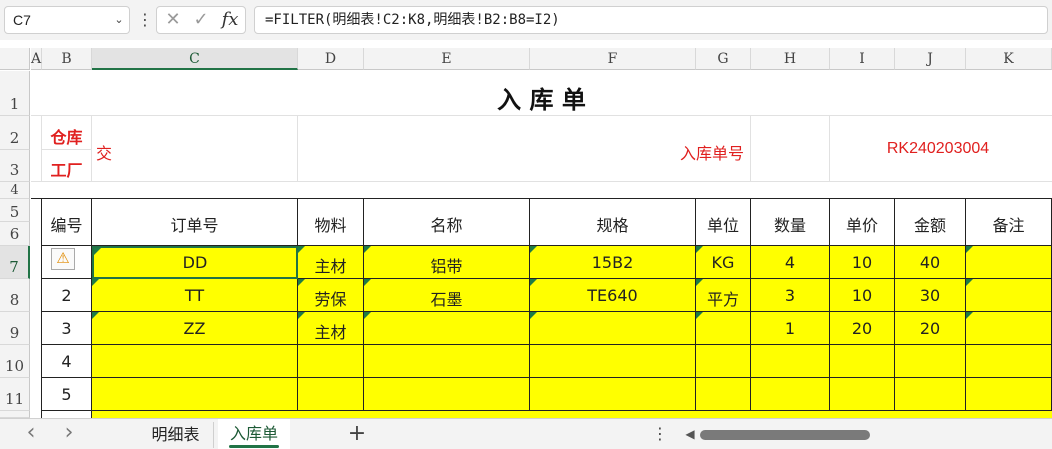  I want to click on table-cell: TE640, so click(613, 295).